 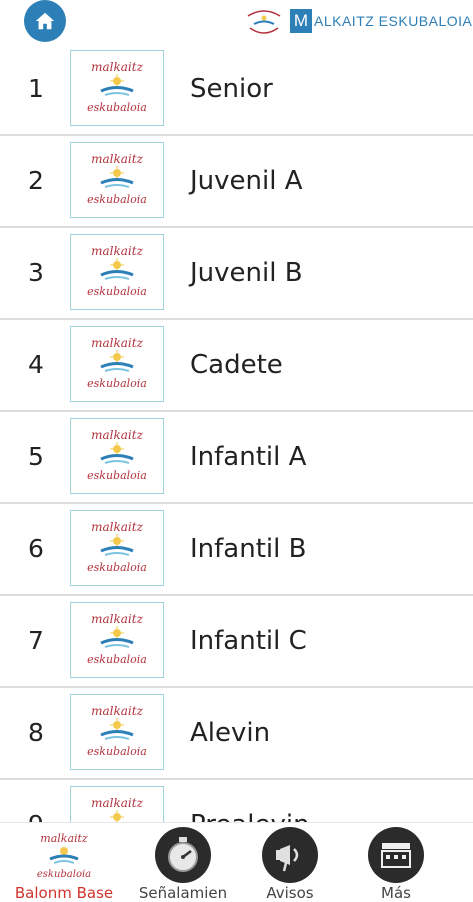 What do you see at coordinates (393, 21) in the screenshot?
I see `brand-text: ALKAITZ ESKUBALOIA` at bounding box center [393, 21].